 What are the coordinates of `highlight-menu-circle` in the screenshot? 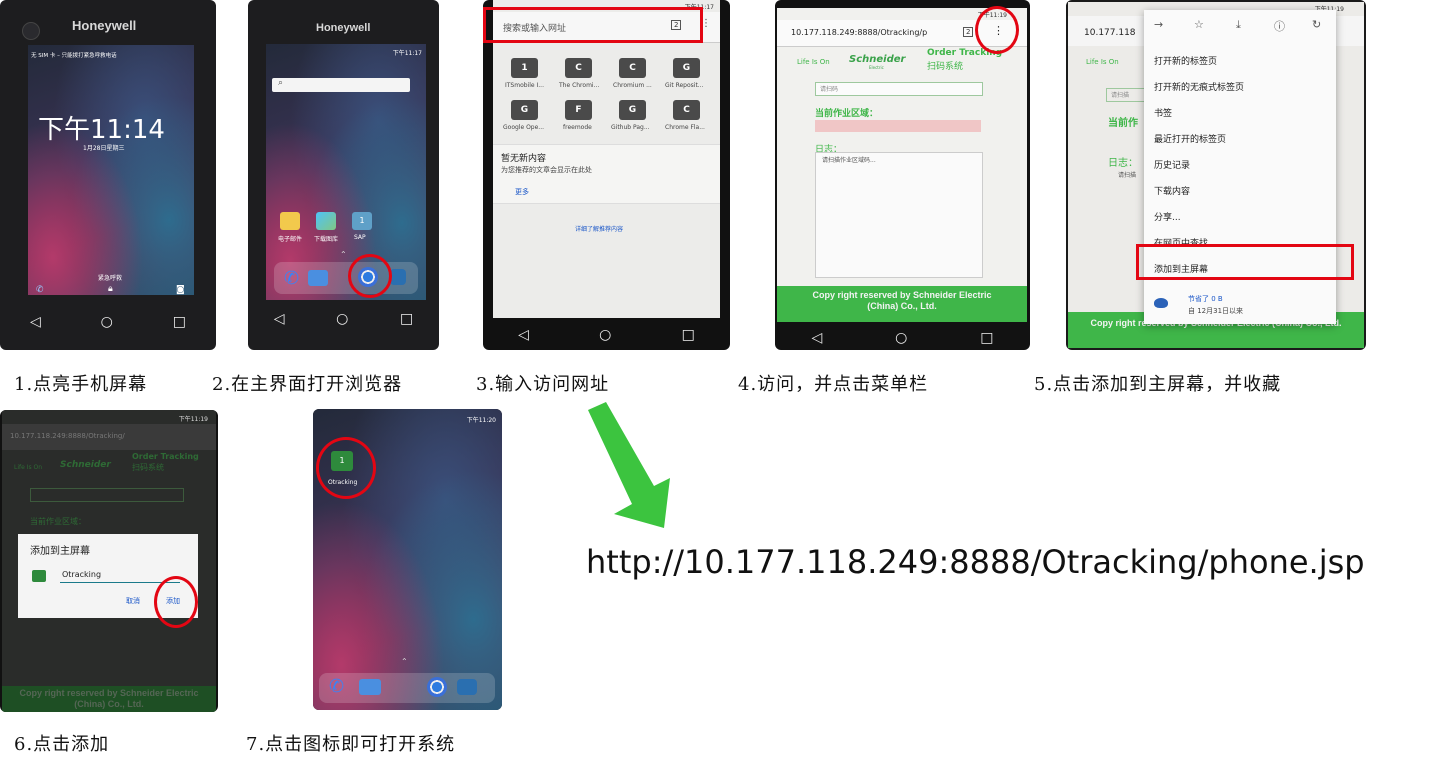 It's located at (997, 30).